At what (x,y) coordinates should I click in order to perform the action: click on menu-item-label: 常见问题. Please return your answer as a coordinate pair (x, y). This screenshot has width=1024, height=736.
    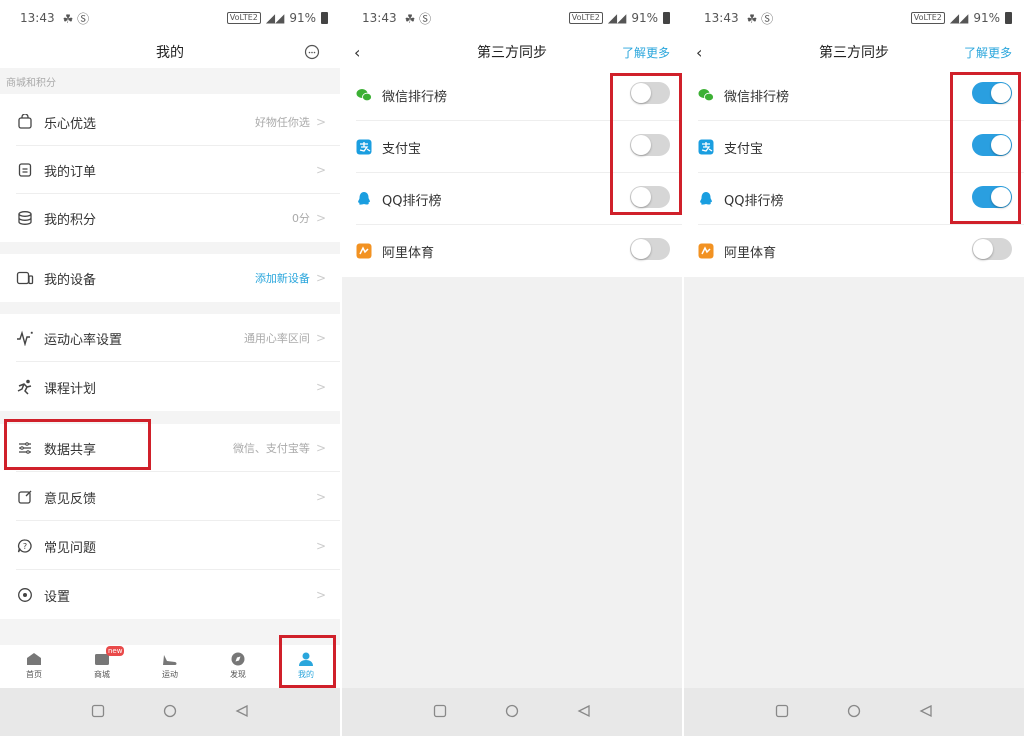
    Looking at the image, I should click on (70, 548).